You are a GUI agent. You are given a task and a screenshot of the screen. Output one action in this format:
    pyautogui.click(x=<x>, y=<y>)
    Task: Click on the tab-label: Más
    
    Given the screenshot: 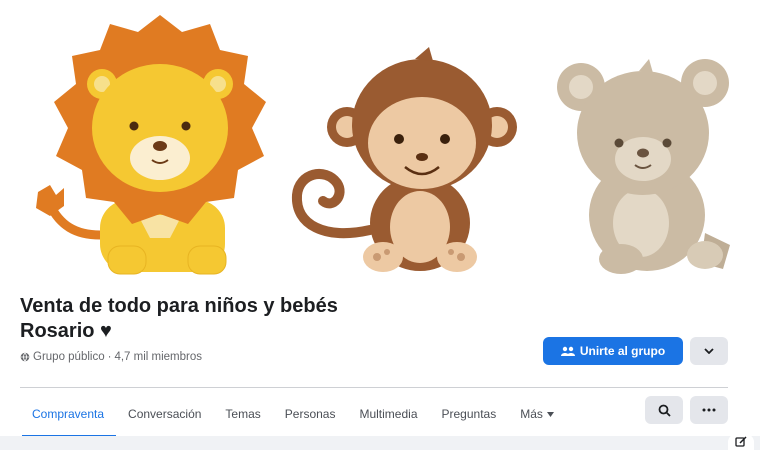 What is the action you would take?
    pyautogui.click(x=531, y=414)
    